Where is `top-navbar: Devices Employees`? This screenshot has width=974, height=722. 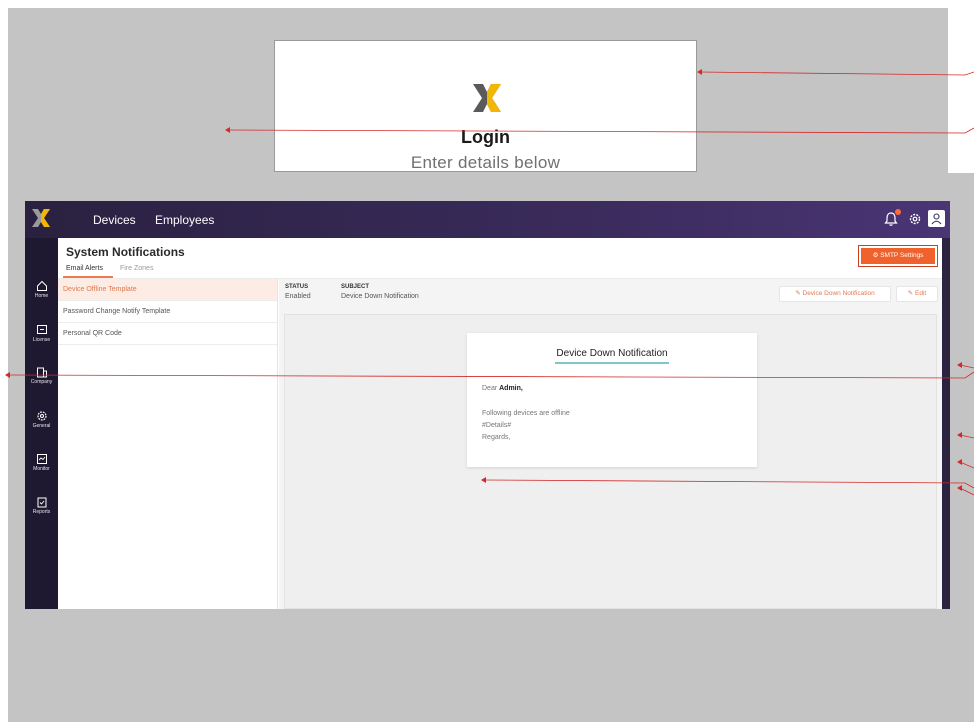 top-navbar: Devices Employees is located at coordinates (487, 219).